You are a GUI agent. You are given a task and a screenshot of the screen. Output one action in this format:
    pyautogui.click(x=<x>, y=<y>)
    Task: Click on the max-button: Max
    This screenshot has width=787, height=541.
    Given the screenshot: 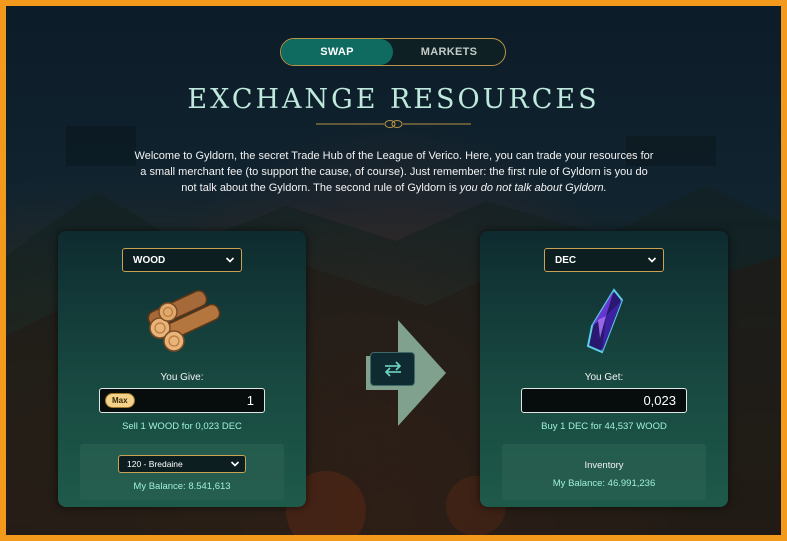 What is the action you would take?
    pyautogui.click(x=120, y=400)
    